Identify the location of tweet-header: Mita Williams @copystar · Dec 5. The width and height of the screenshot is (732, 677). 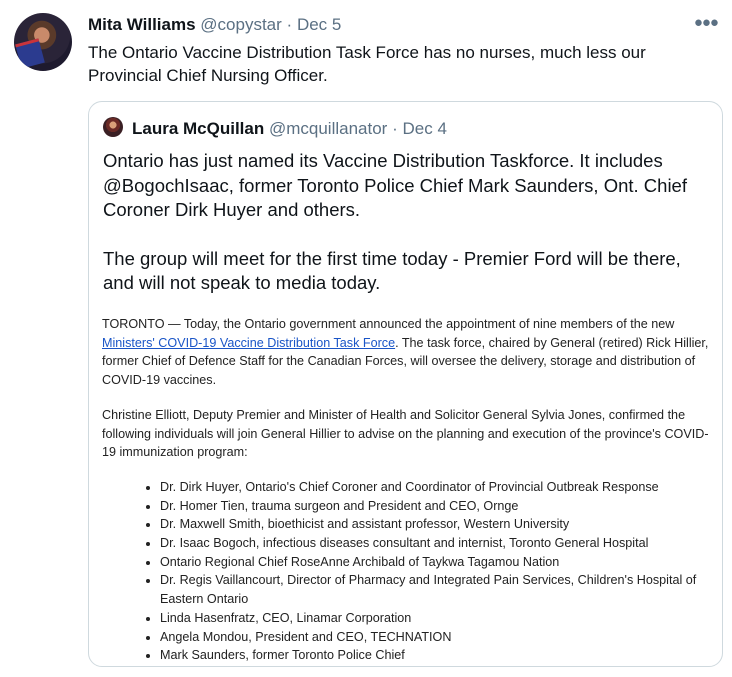
(214, 25).